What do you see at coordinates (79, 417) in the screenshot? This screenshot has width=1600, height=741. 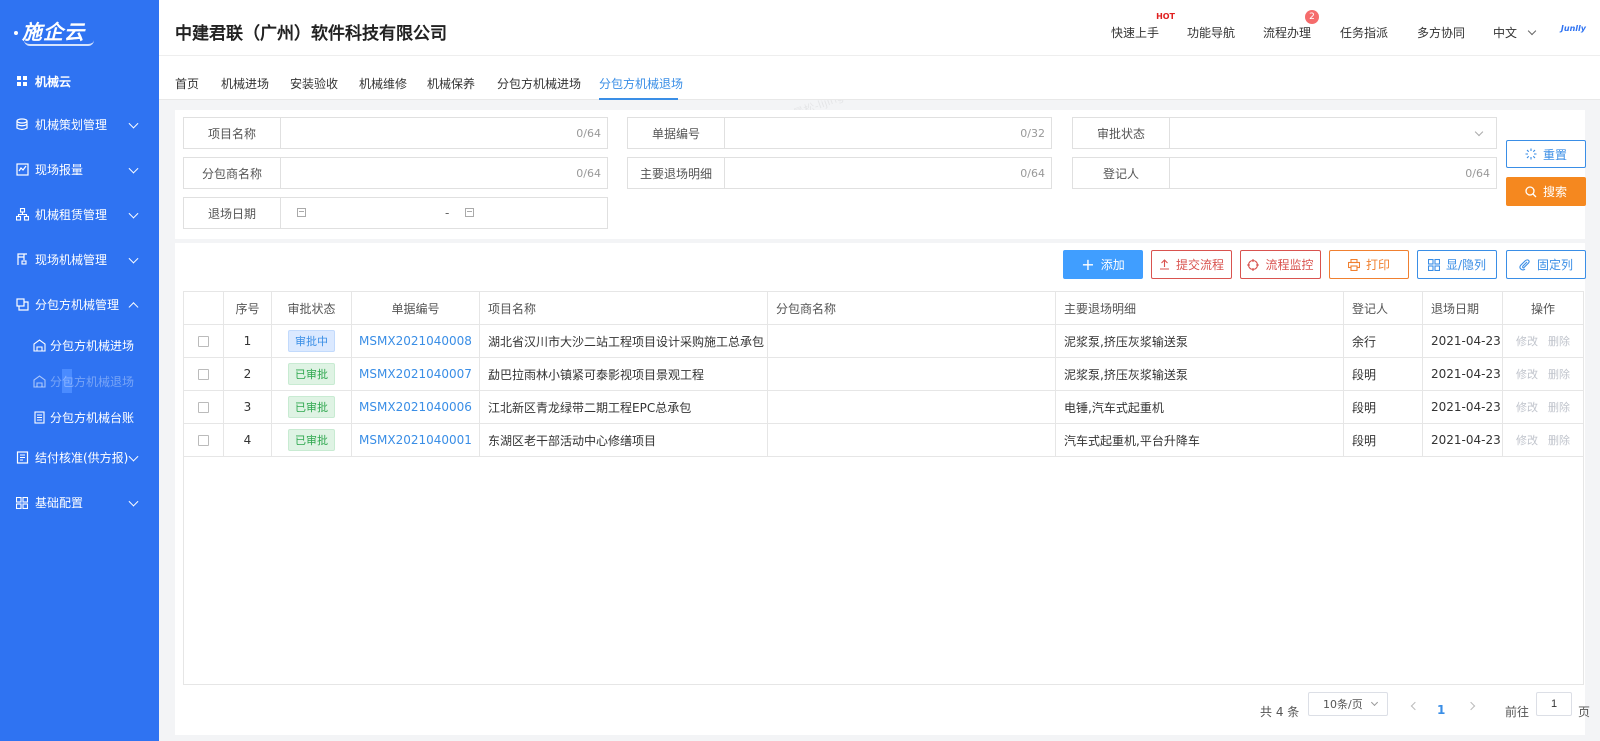 I see `sidebar-subitem-ledger: 分包方机械台账` at bounding box center [79, 417].